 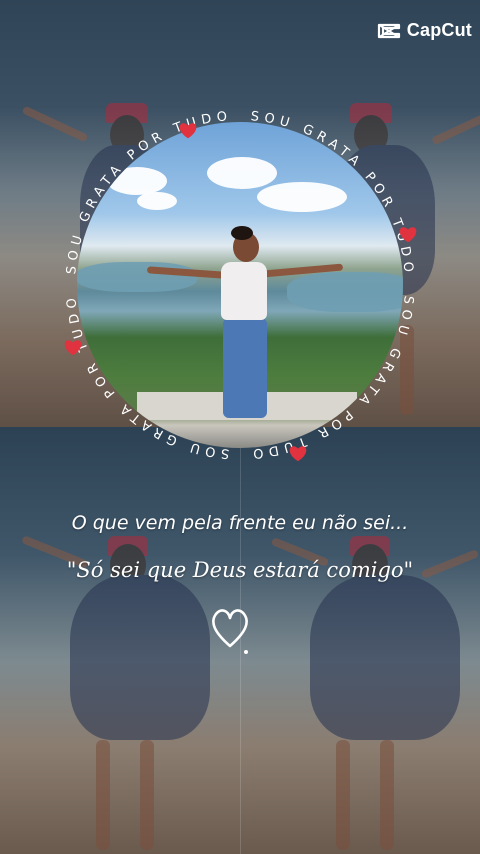 I want to click on heart-outline-icon, so click(x=230, y=628).